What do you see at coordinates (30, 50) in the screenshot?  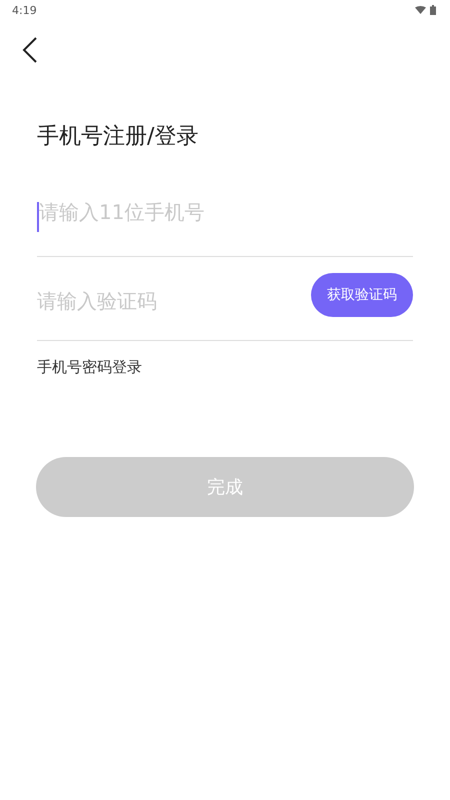 I see `back-button` at bounding box center [30, 50].